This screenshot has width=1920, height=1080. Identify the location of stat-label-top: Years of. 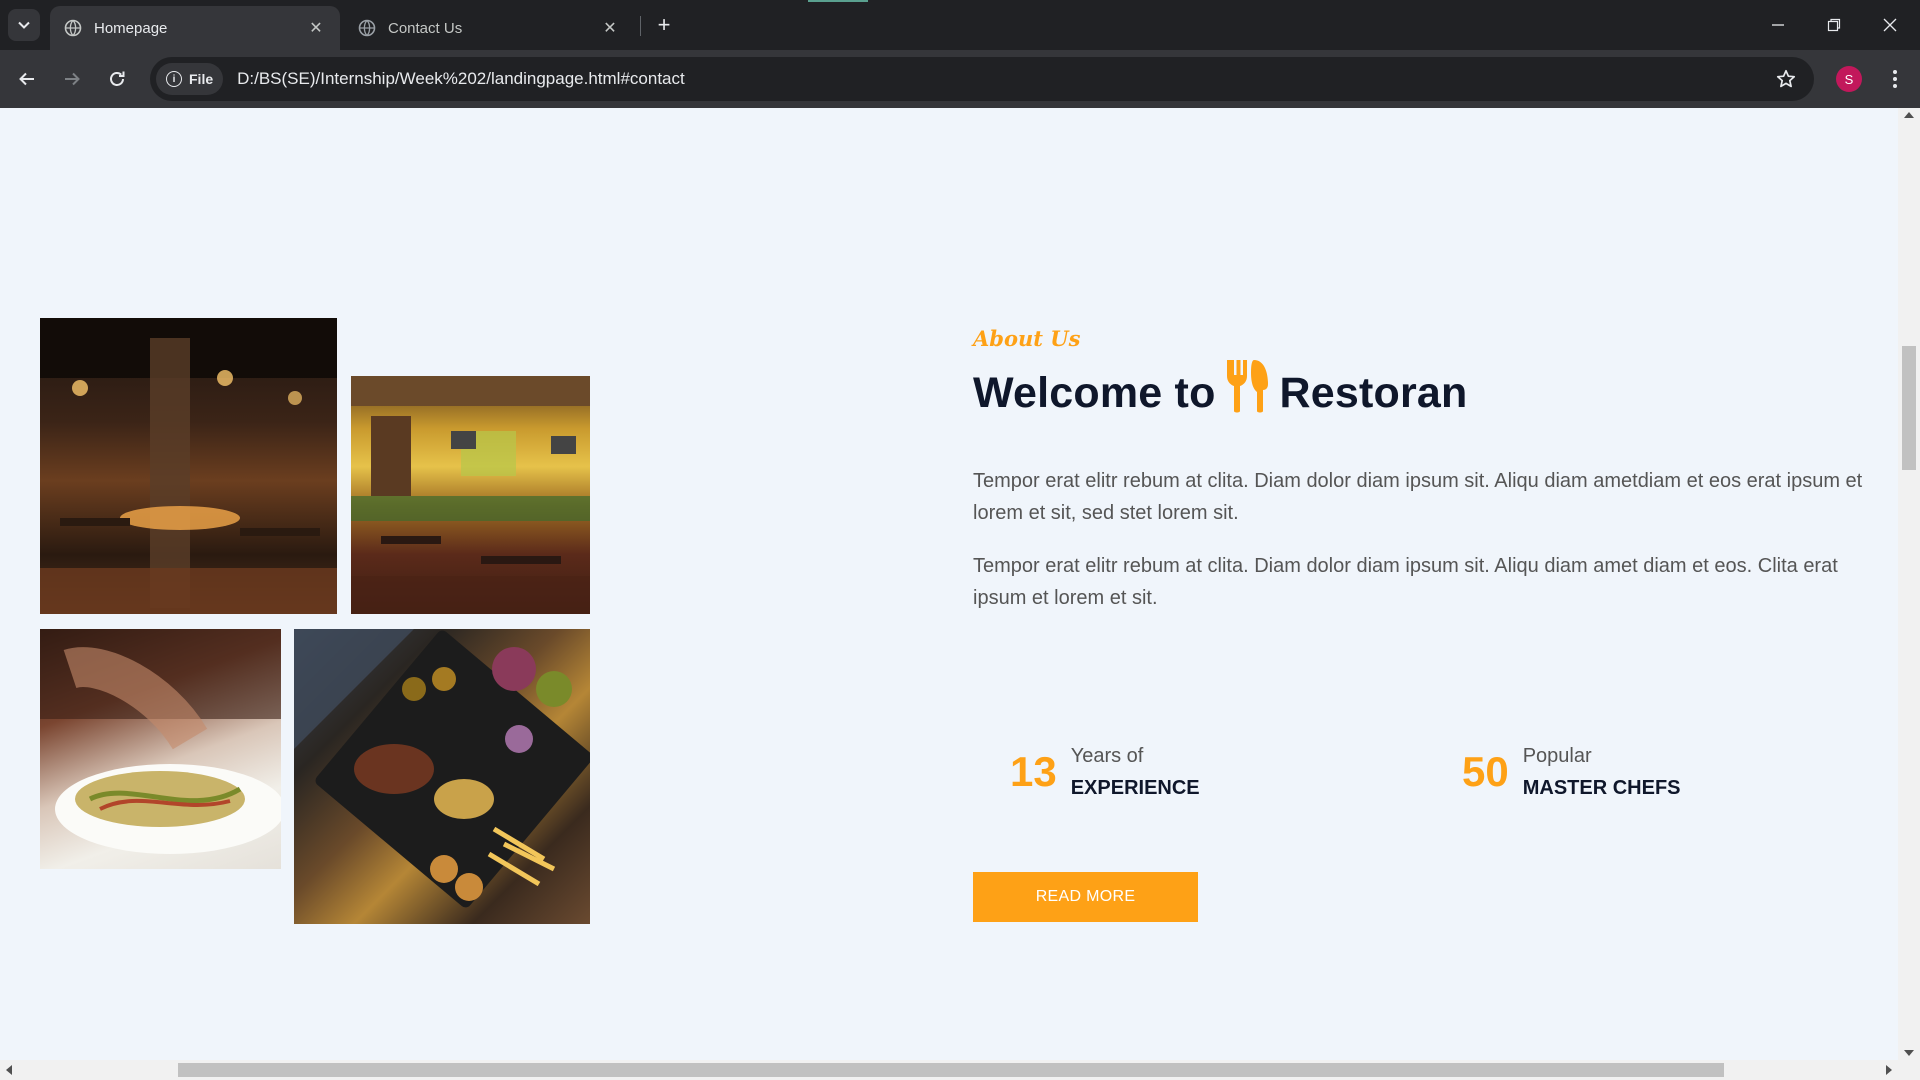
(1107, 756).